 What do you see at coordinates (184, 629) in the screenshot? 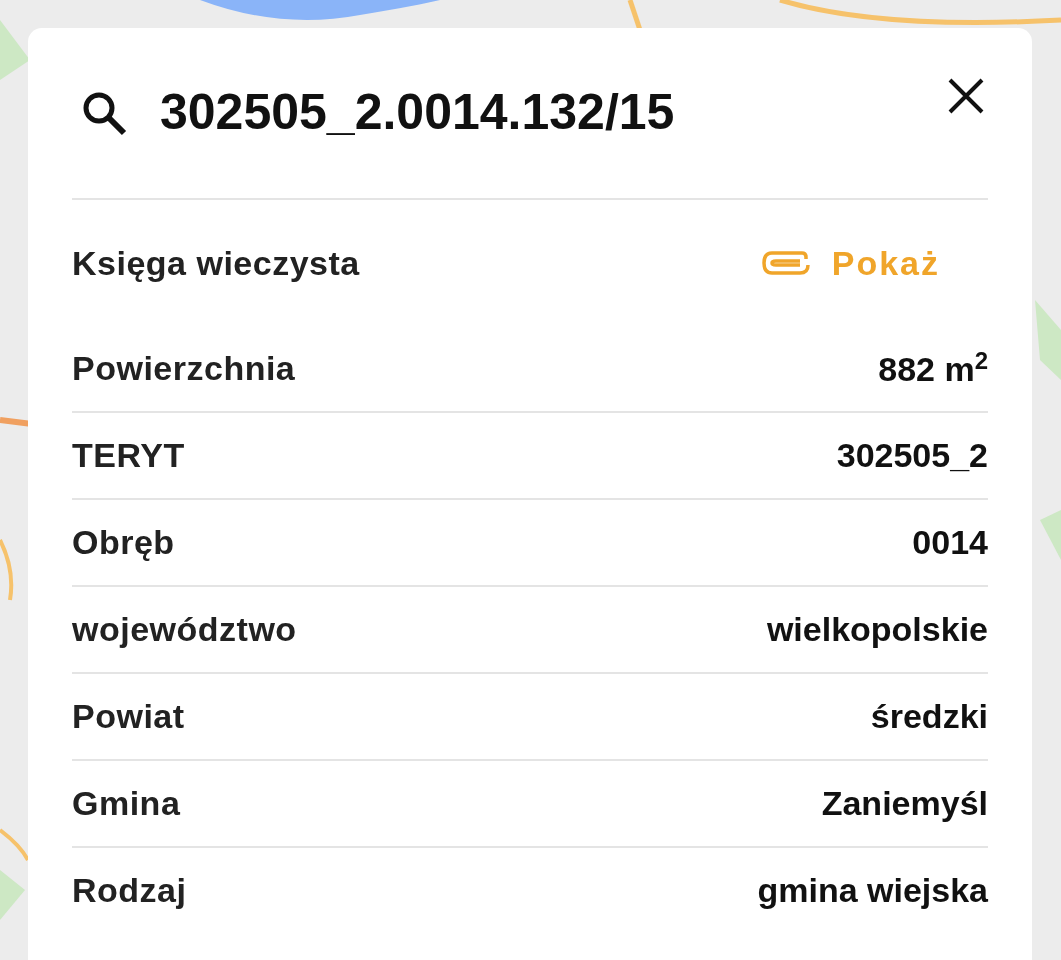
I see `row-label: województwo` at bounding box center [184, 629].